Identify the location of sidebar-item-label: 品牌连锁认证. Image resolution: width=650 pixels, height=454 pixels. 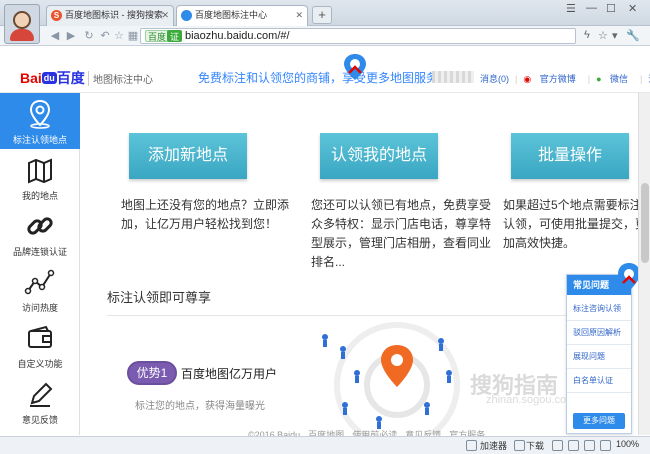
(39, 252).